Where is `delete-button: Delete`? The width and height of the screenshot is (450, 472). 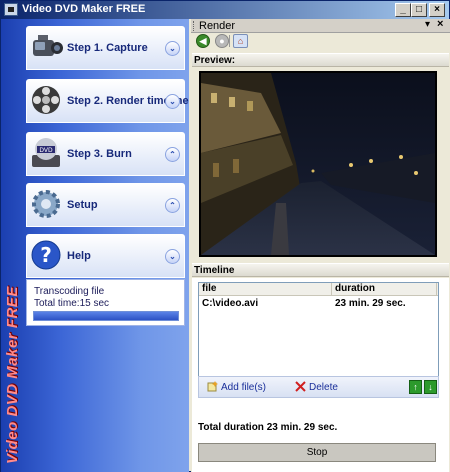
delete-button: Delete is located at coordinates (316, 387).